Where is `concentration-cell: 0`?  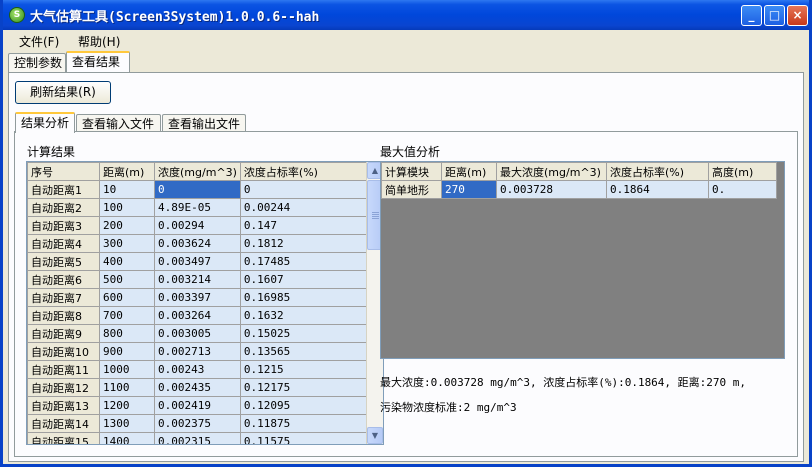
concentration-cell: 0 is located at coordinates (197, 189).